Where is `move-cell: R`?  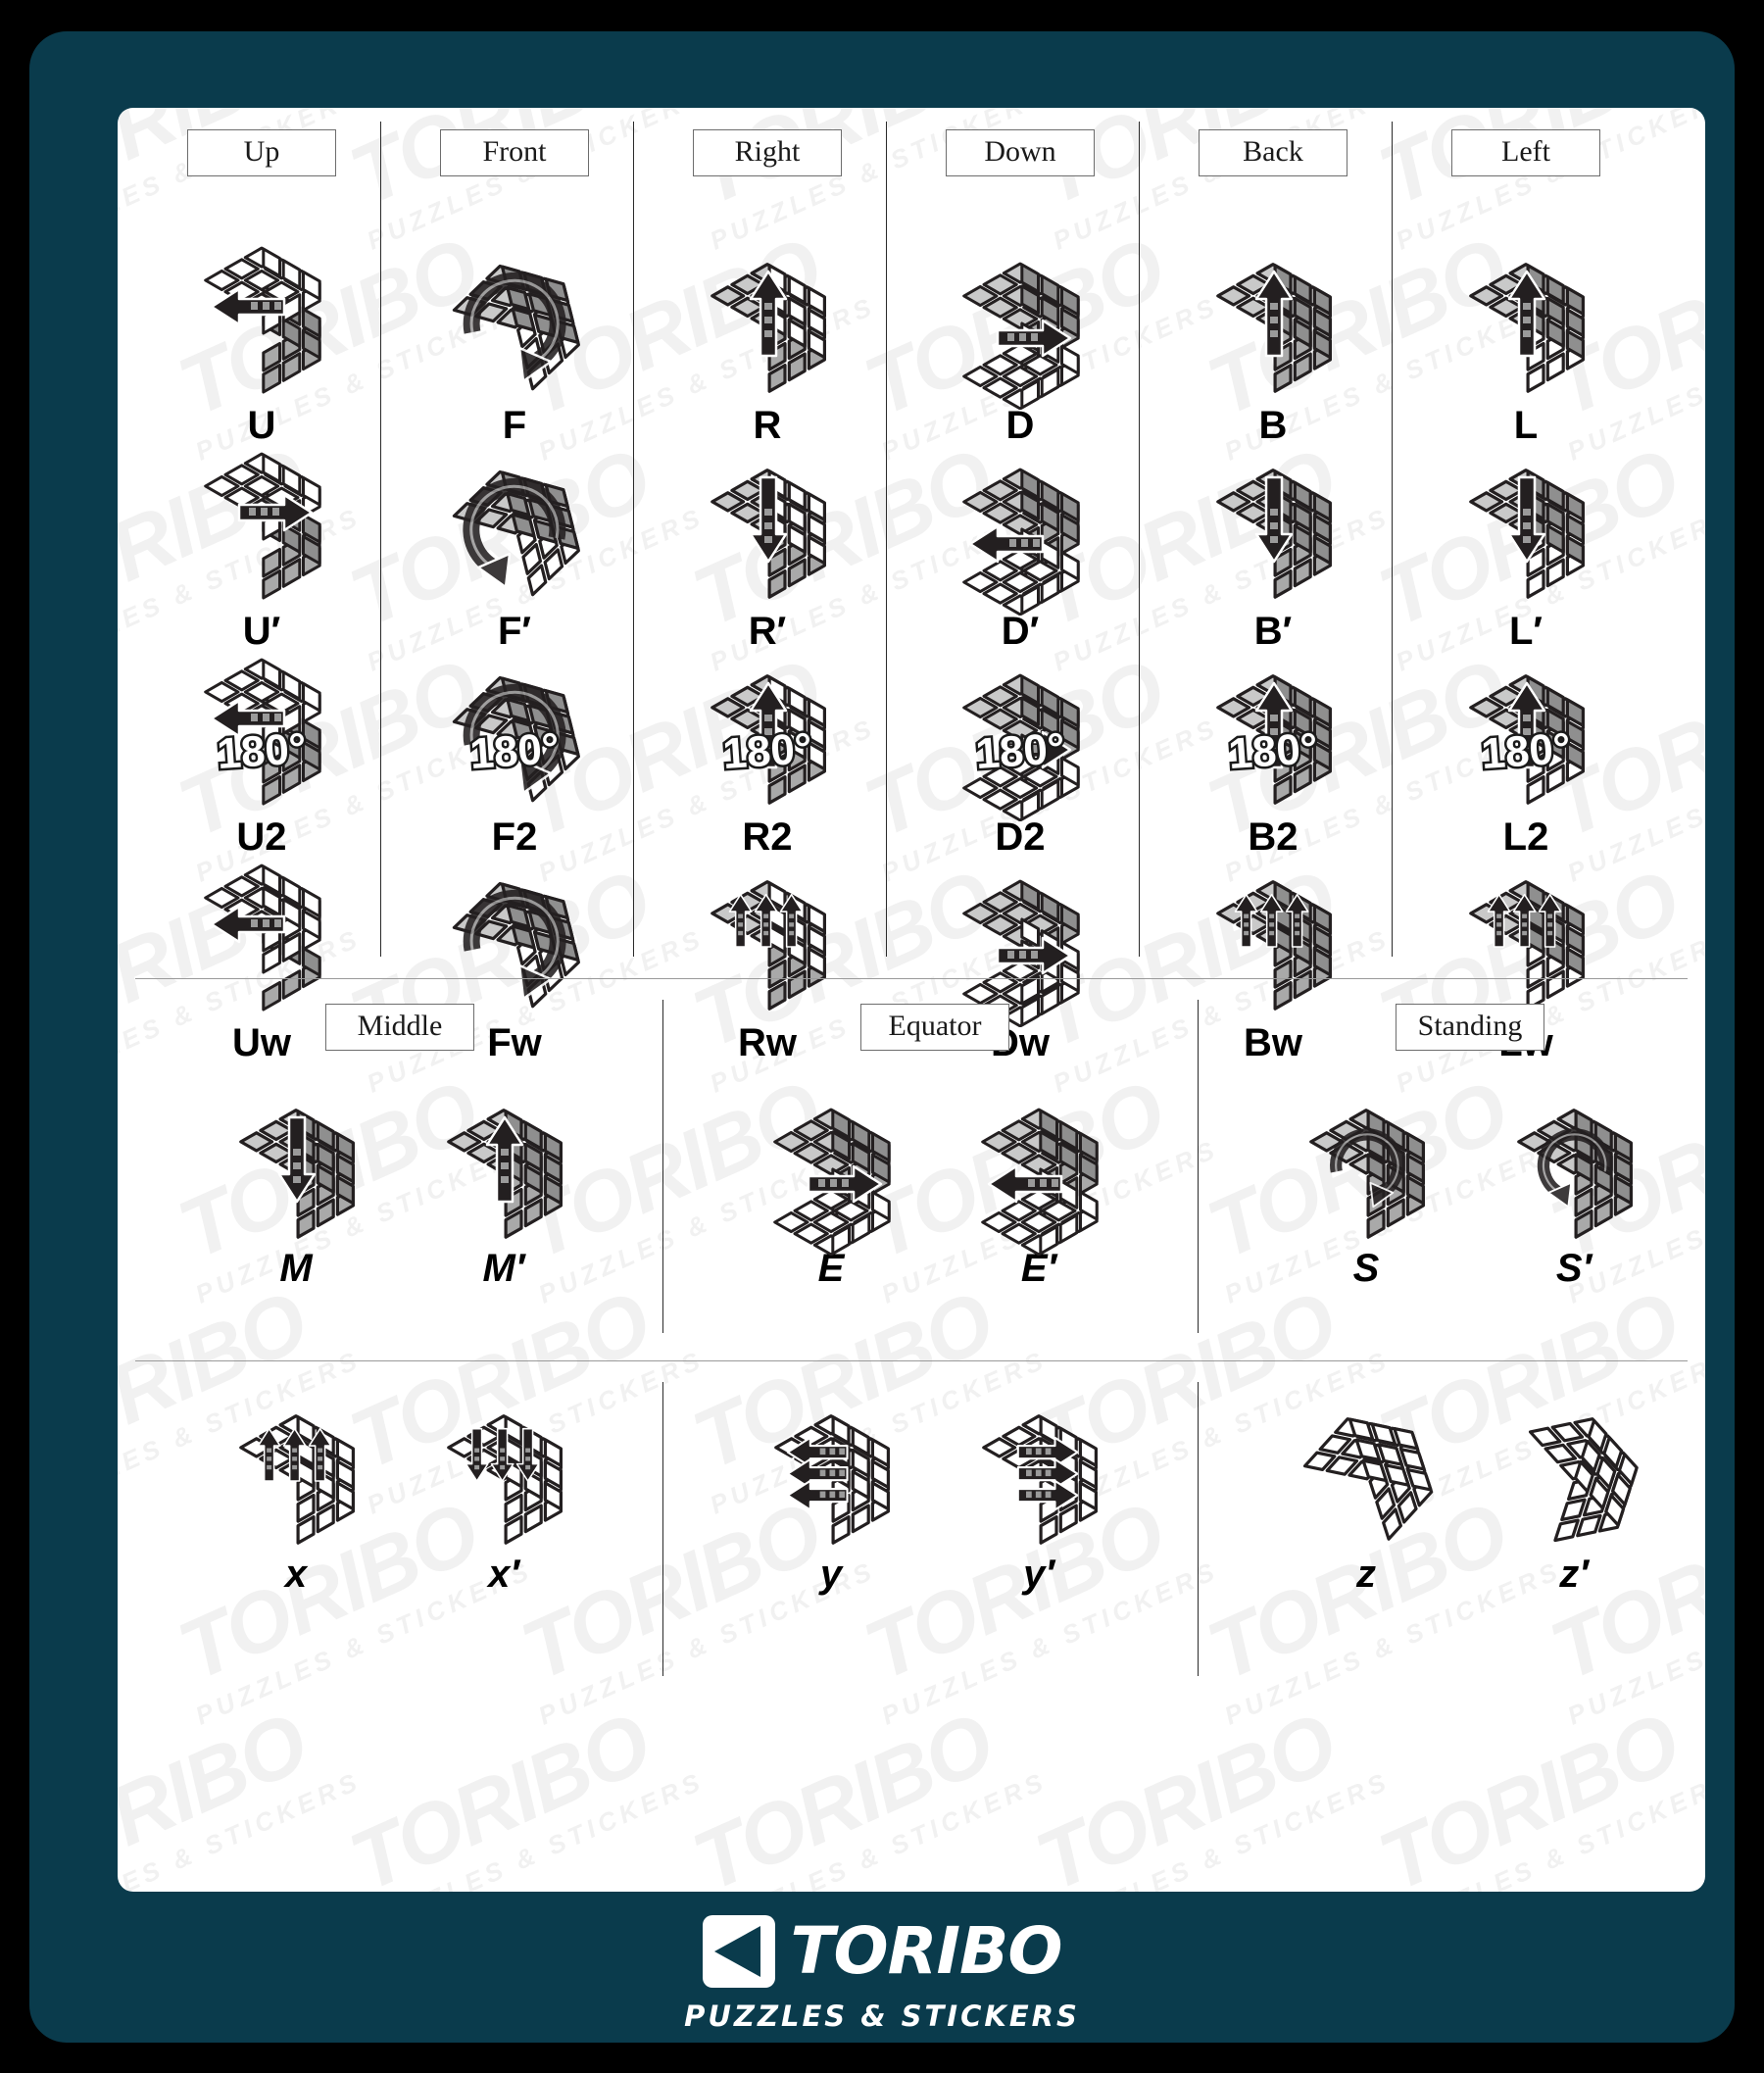 move-cell: R is located at coordinates (767, 349).